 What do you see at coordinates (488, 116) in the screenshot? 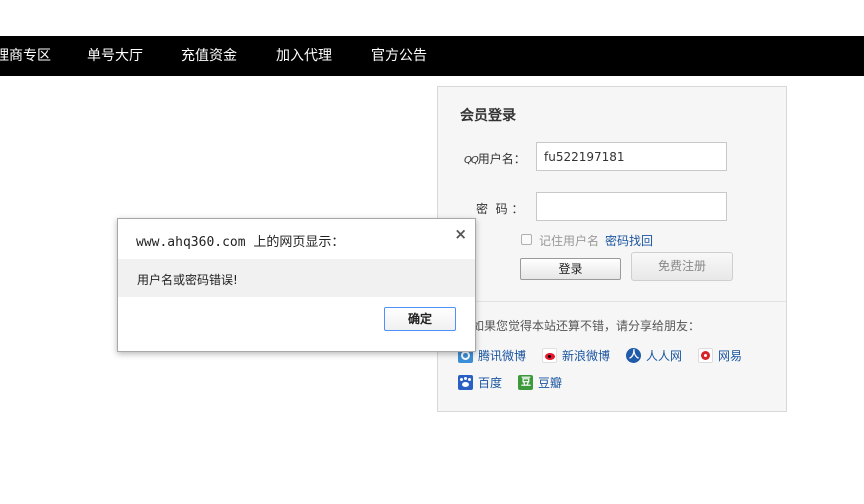
I see `login-title: 会员登录` at bounding box center [488, 116].